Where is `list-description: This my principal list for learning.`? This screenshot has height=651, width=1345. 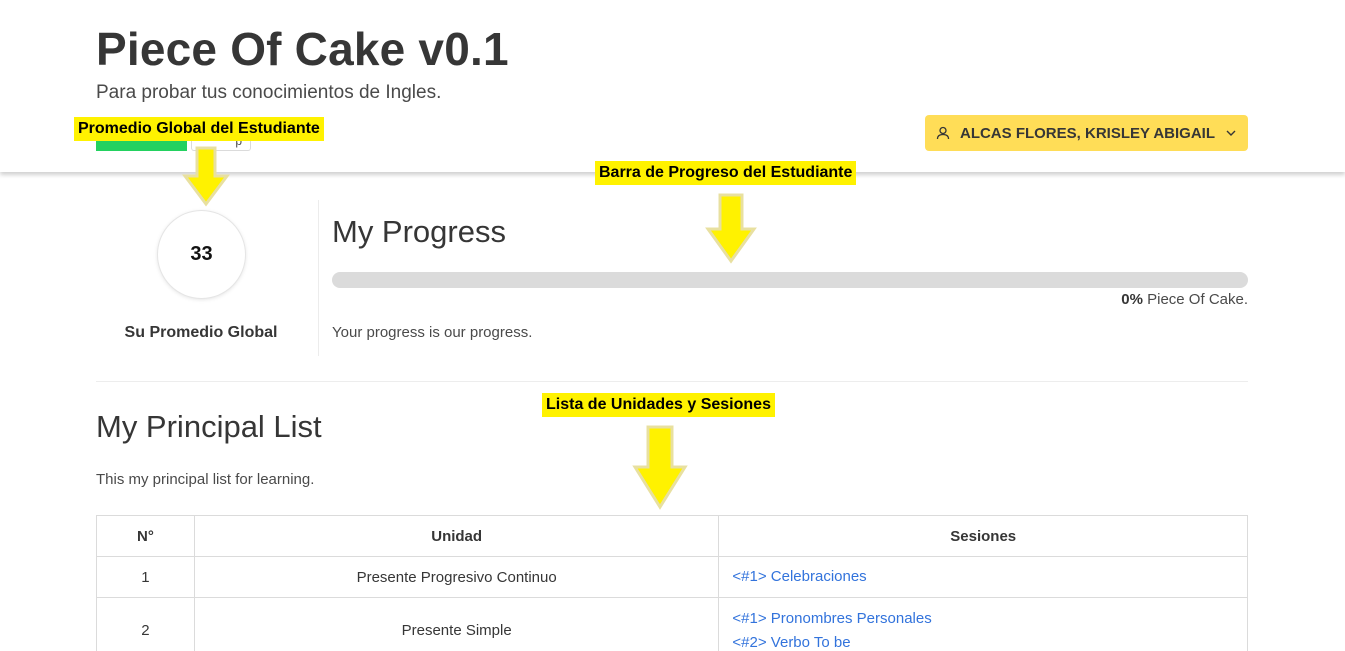
list-description: This my principal list for learning. is located at coordinates (205, 479).